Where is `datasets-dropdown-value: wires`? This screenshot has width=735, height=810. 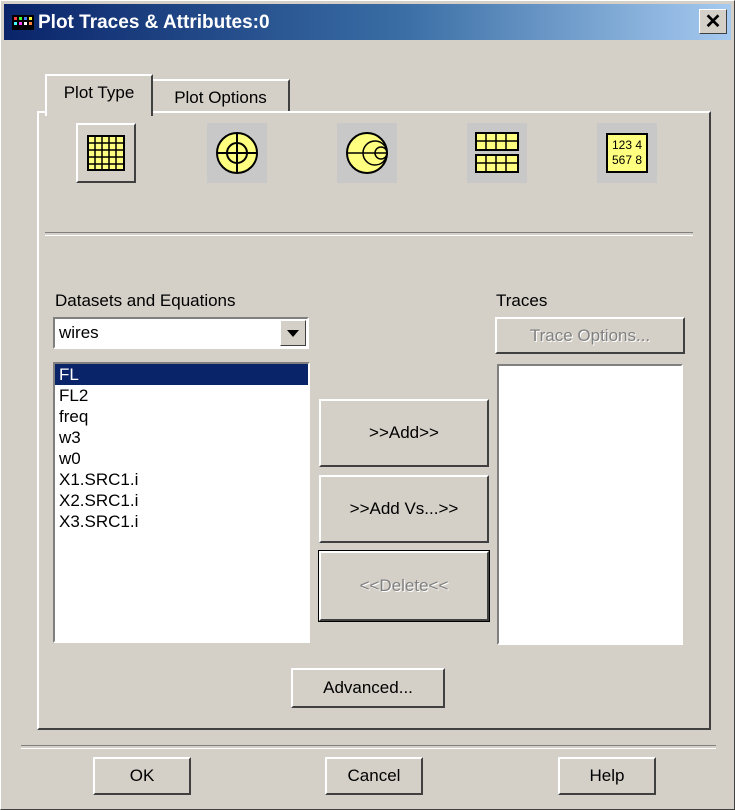 datasets-dropdown-value: wires is located at coordinates (79, 332).